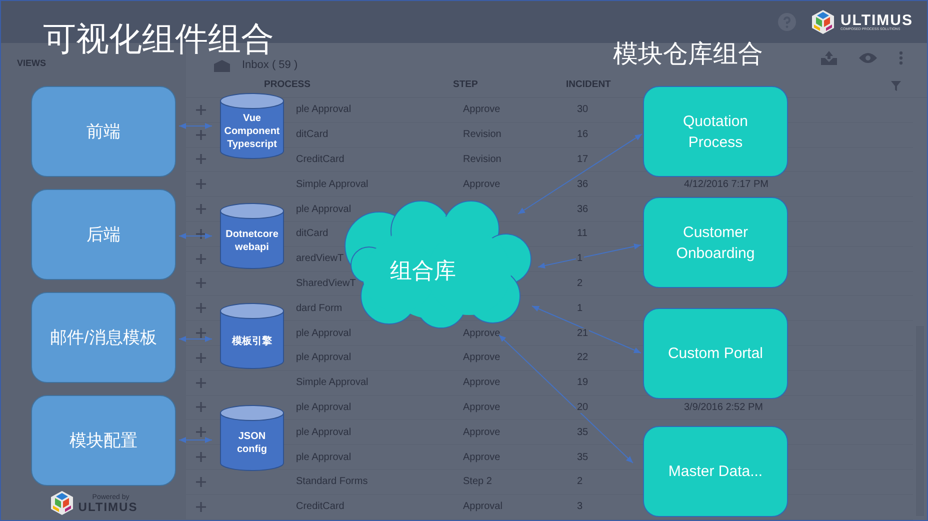 The image size is (928, 521). Describe the element at coordinates (901, 57) in the screenshot. I see `more-icon` at that location.